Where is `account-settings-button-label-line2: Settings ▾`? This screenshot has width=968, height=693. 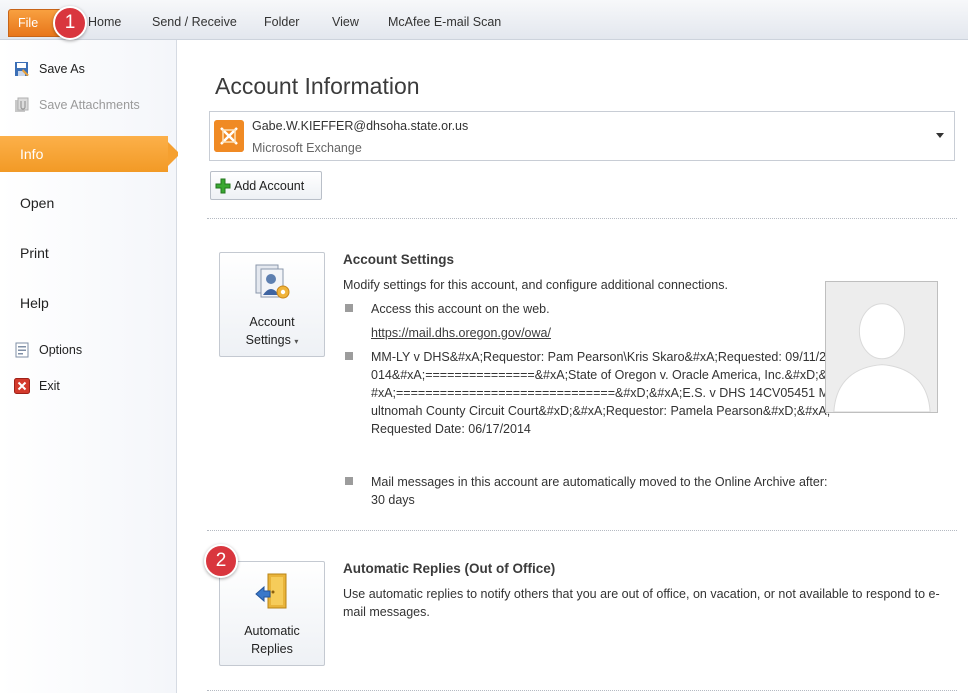
account-settings-button-label-line2: Settings ▾ is located at coordinates (272, 340).